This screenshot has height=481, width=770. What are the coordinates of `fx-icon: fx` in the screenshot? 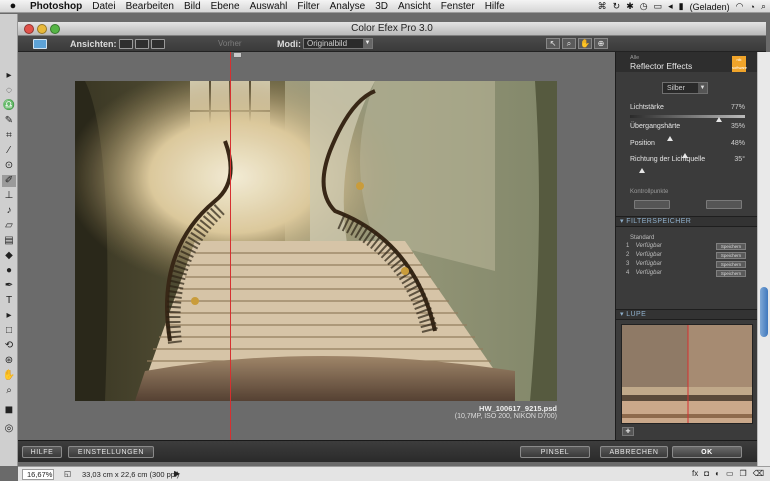 It's located at (695, 473).